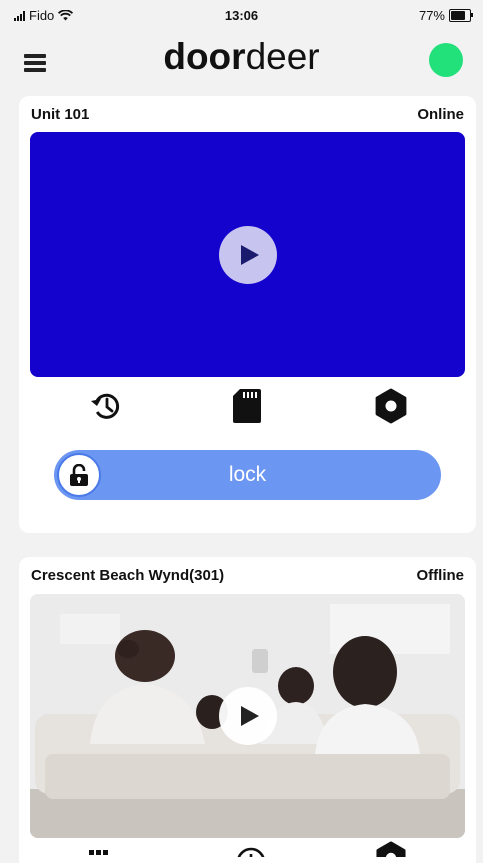 Image resolution: width=483 pixels, height=863 pixels. What do you see at coordinates (445, 15) in the screenshot?
I see `status-right: 77%` at bounding box center [445, 15].